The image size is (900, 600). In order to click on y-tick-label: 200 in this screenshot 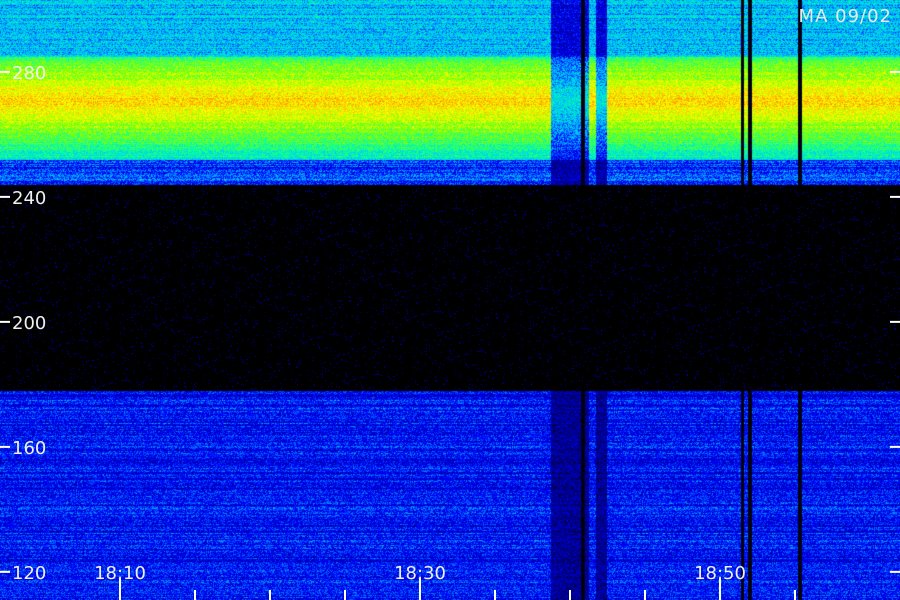, I will do `click(29, 323)`.